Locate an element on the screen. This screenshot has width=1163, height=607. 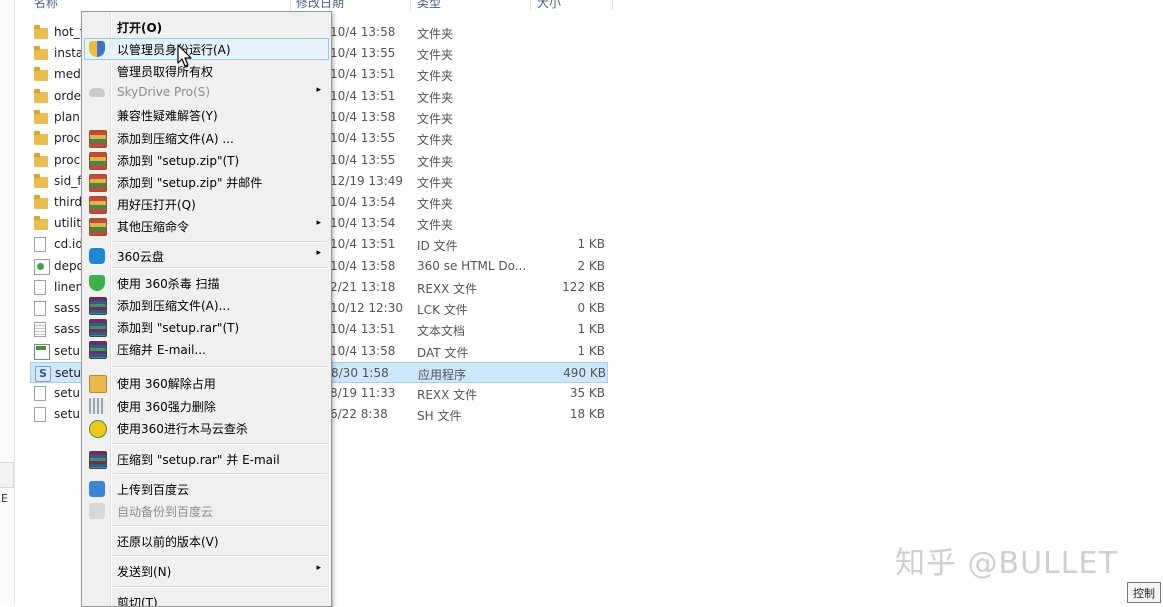
menu-item: SkyDrive Pro(S) ▸ is located at coordinates (206, 93).